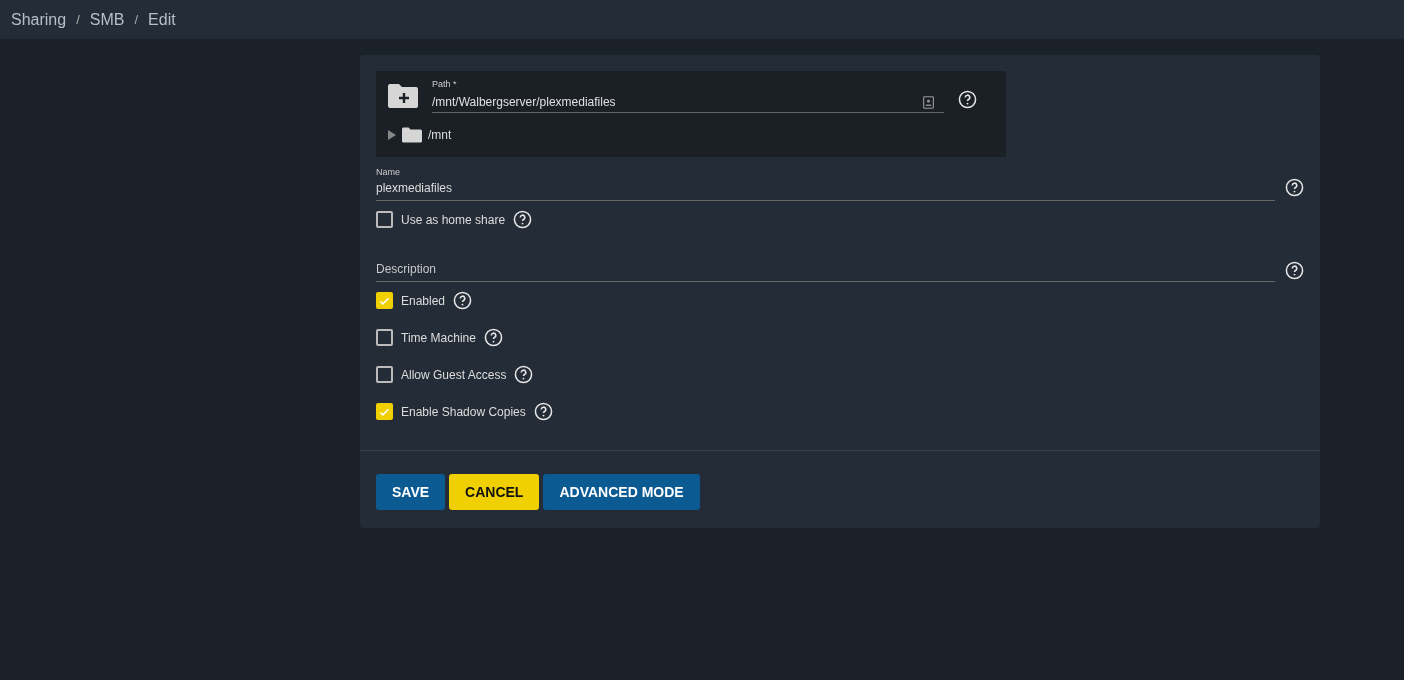 The image size is (1404, 680). I want to click on breadcrumb-link: SMB, so click(107, 19).